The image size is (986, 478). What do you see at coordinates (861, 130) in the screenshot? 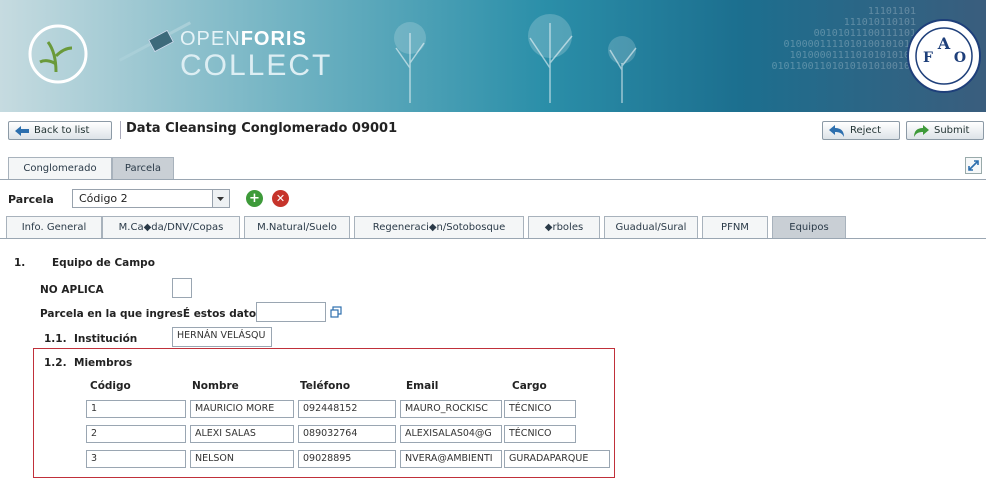
I see `reject-button: Reject` at bounding box center [861, 130].